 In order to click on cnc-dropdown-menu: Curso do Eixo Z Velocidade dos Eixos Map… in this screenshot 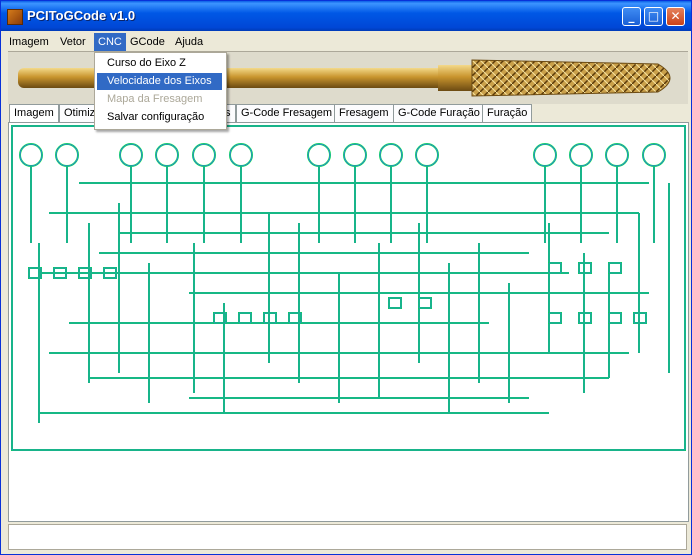, I will do `click(160, 91)`.